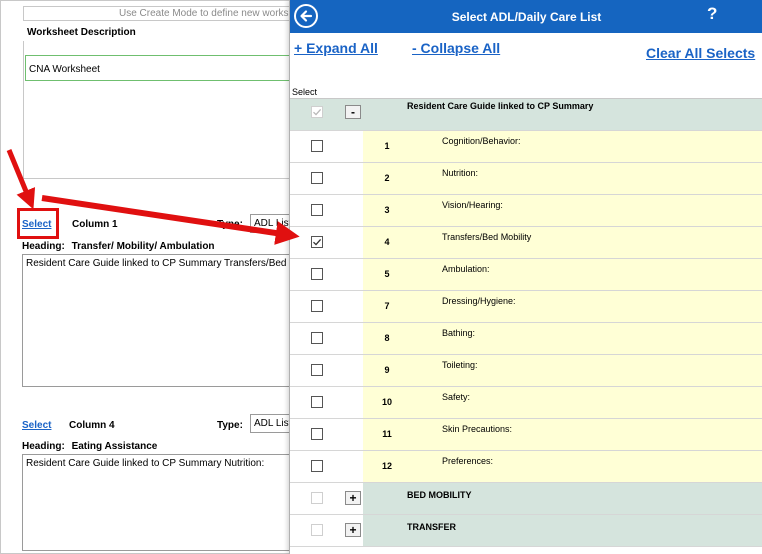  Describe the element at coordinates (271, 423) in the screenshot. I see `column4-type-select: ADL List` at that location.